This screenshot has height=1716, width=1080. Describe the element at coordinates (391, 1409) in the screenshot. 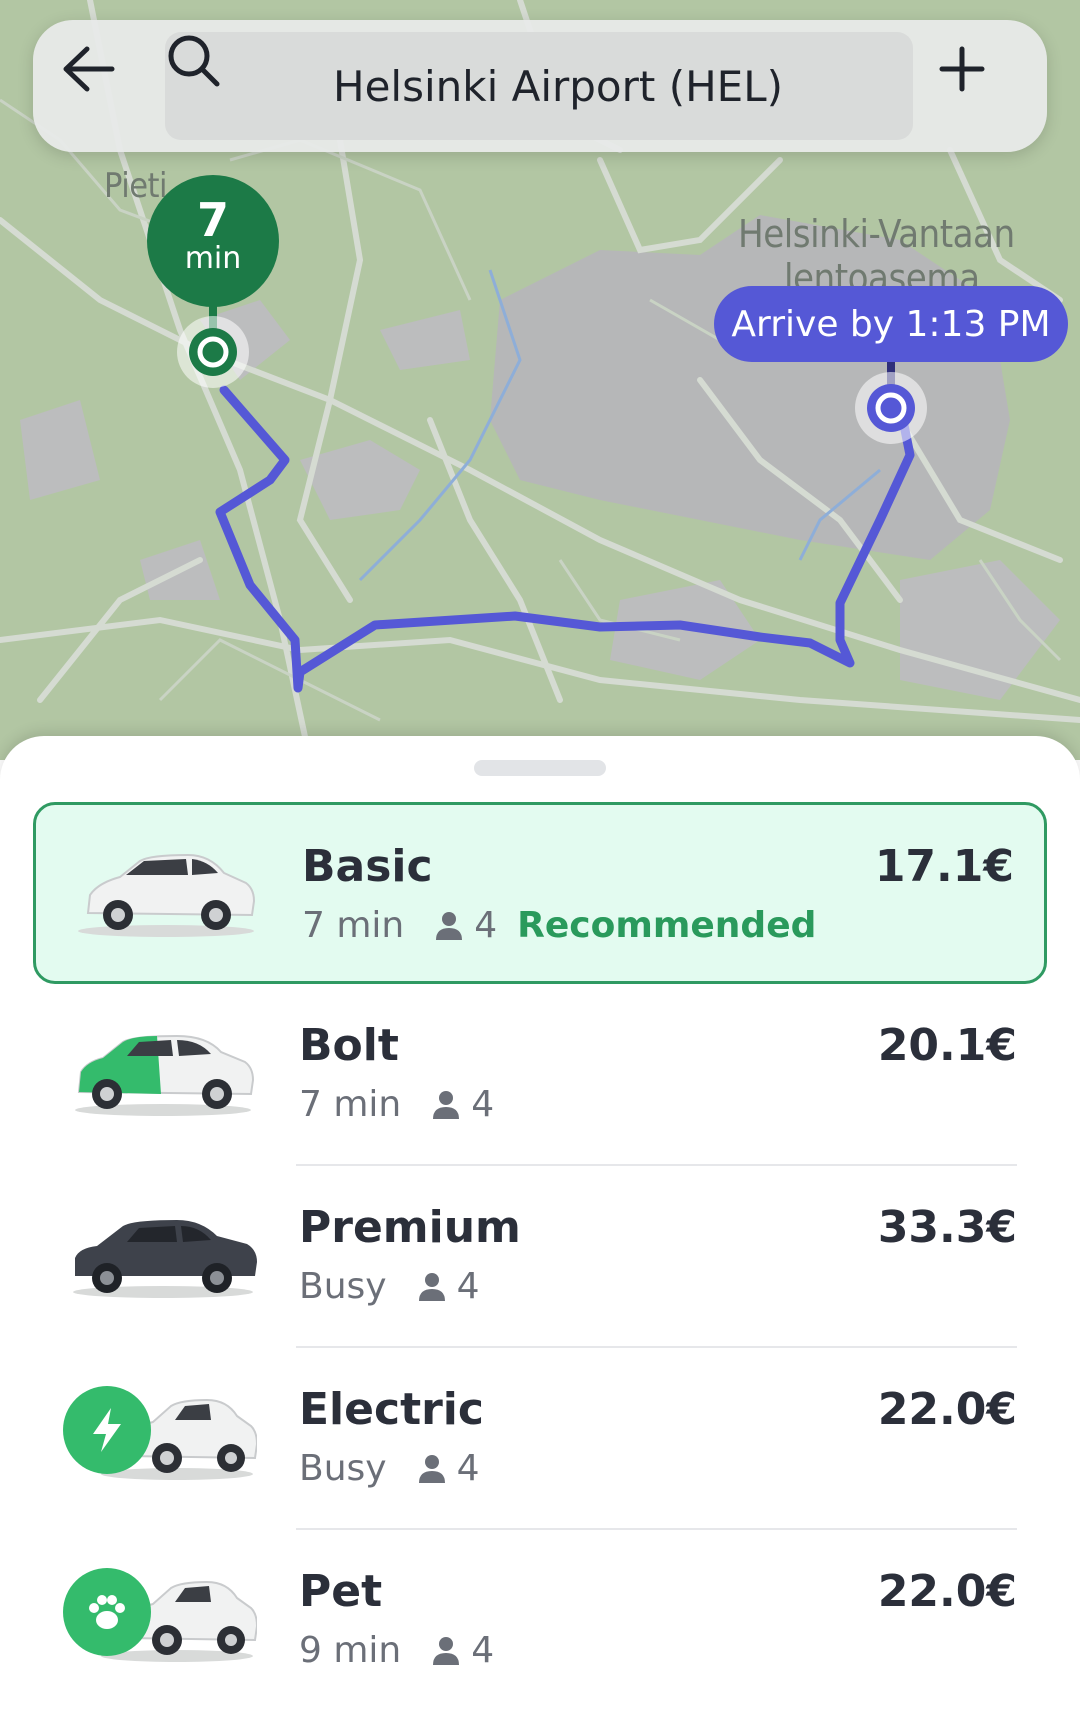

I see `ride-name: Electric` at that location.